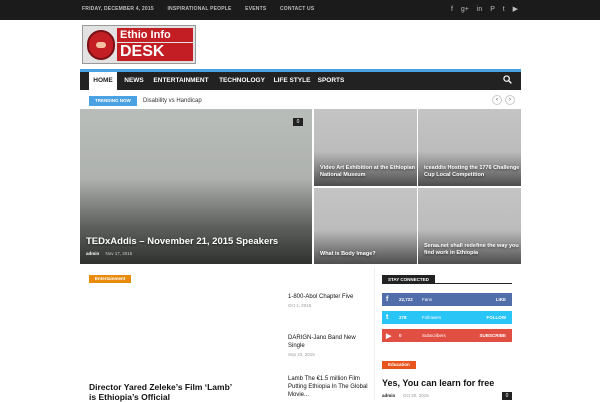 The width and height of the screenshot is (600, 402). I want to click on youtube-count: 0, so click(400, 335).